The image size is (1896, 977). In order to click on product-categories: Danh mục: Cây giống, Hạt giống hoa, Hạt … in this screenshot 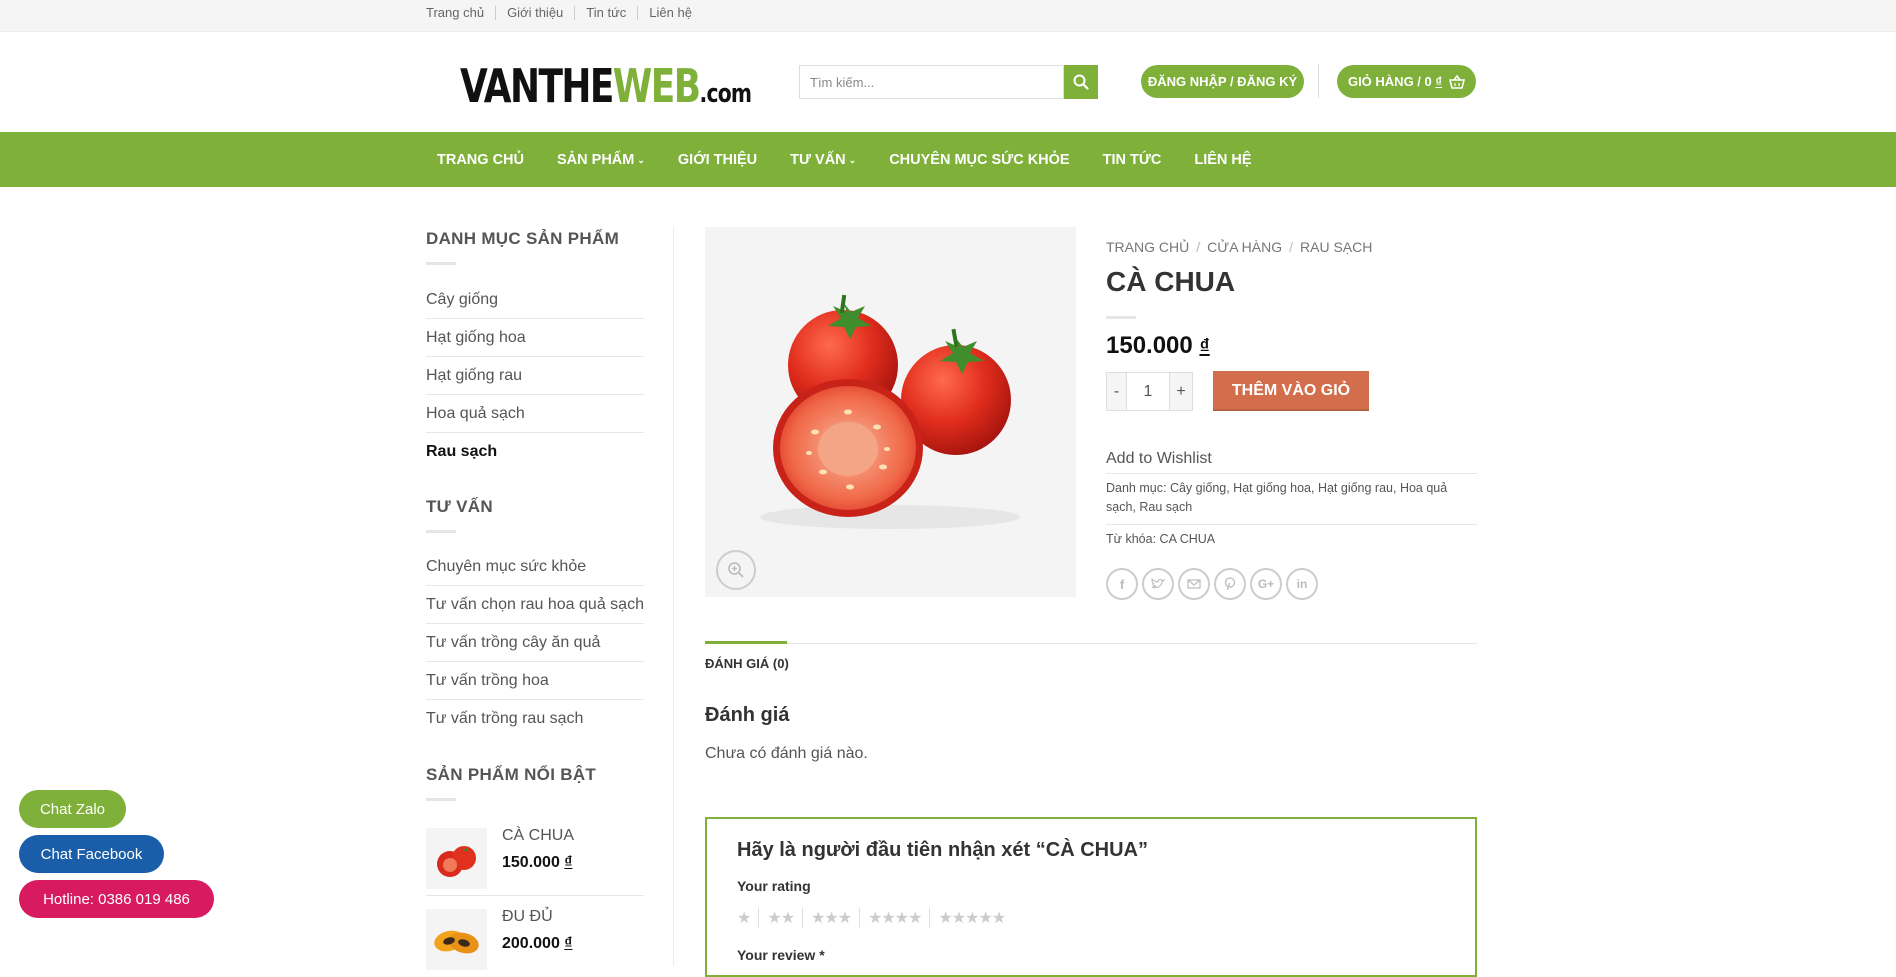, I will do `click(1277, 497)`.